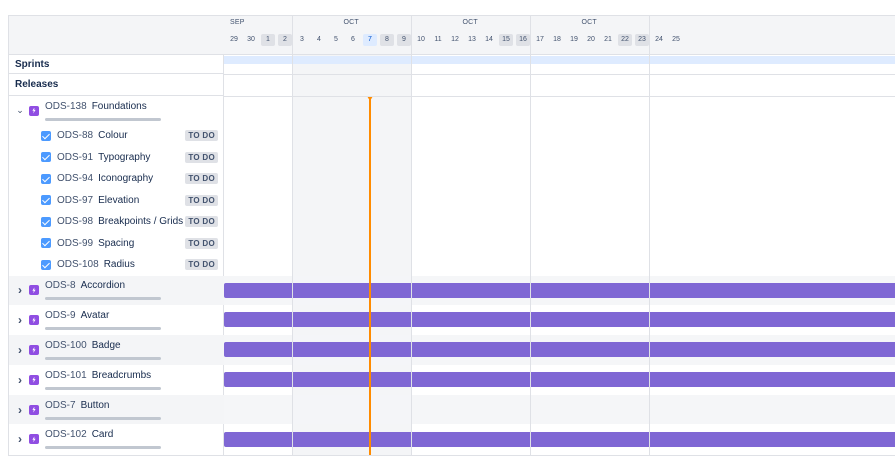 The height and width of the screenshot is (474, 895). Describe the element at coordinates (113, 136) in the screenshot. I see `issue-title: Colour` at that location.